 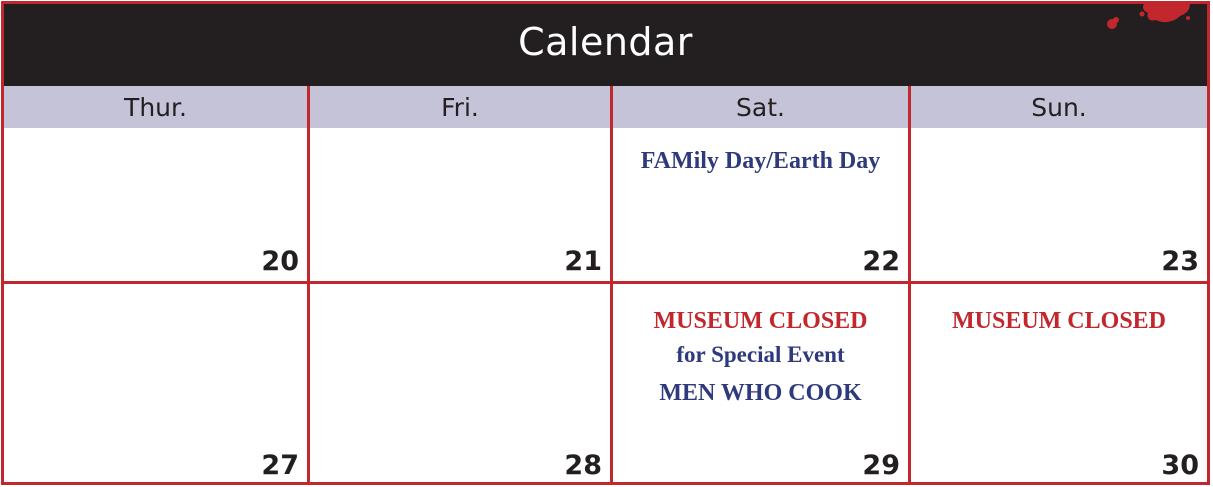 I want to click on date-number: 20, so click(x=280, y=261).